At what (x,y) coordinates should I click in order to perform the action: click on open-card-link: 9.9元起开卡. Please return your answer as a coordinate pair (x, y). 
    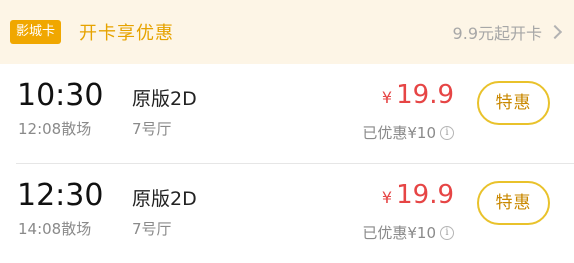
    Looking at the image, I should click on (507, 32).